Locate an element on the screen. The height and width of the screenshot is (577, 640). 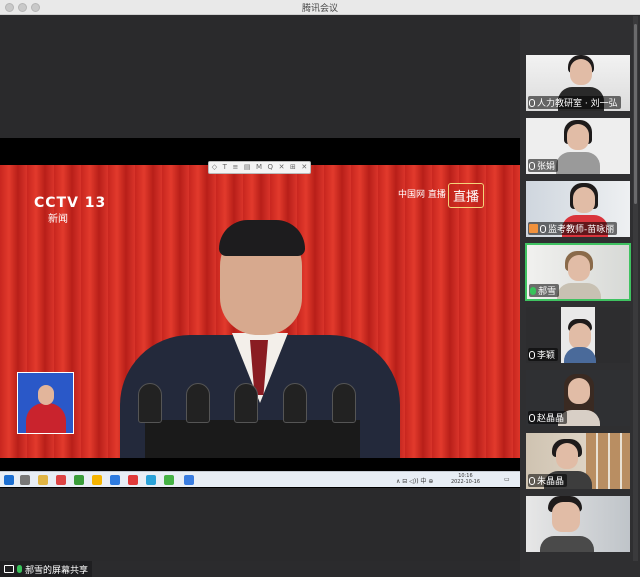
participant-name: 监考教师-苗咏丽 is located at coordinates (581, 230).